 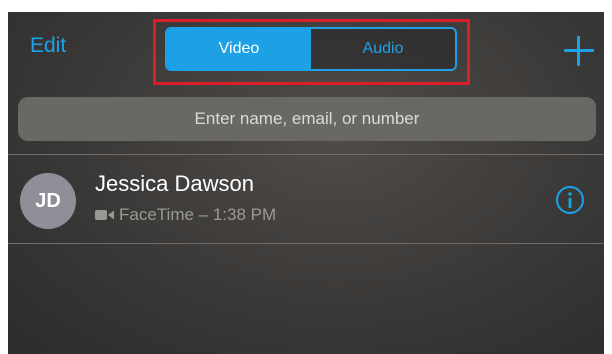 I want to click on divider, so click(x=306, y=243).